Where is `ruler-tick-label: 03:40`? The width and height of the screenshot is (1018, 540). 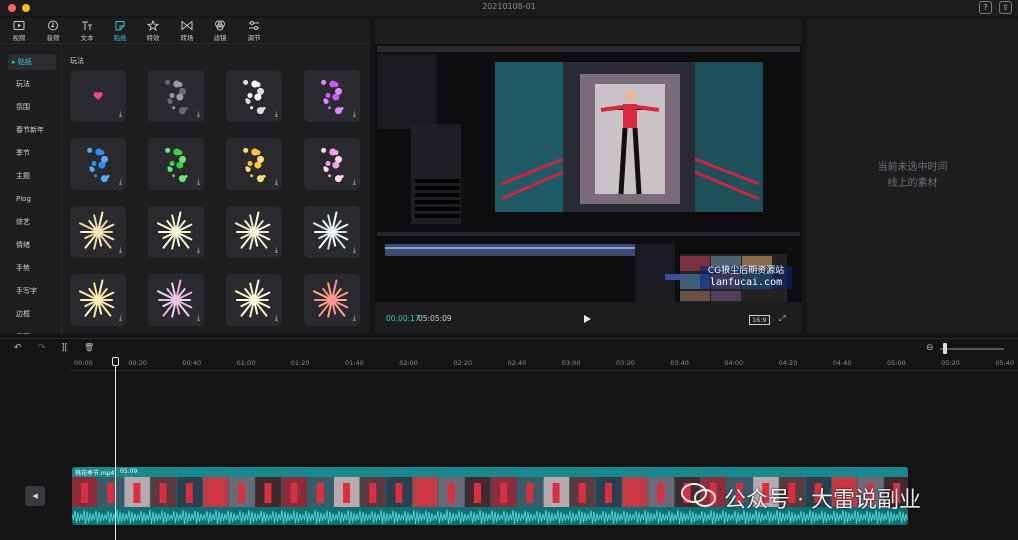
ruler-tick-label: 03:40 is located at coordinates (679, 363).